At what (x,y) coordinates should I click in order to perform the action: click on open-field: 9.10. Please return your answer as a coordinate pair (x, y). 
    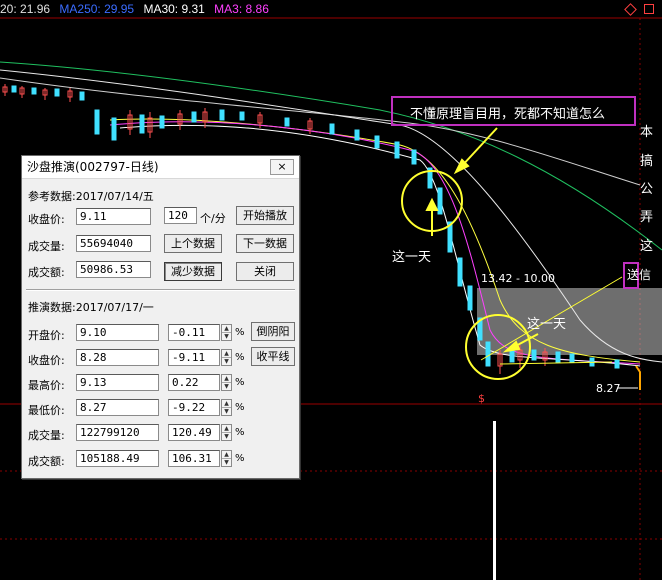
    Looking at the image, I should click on (117, 332).